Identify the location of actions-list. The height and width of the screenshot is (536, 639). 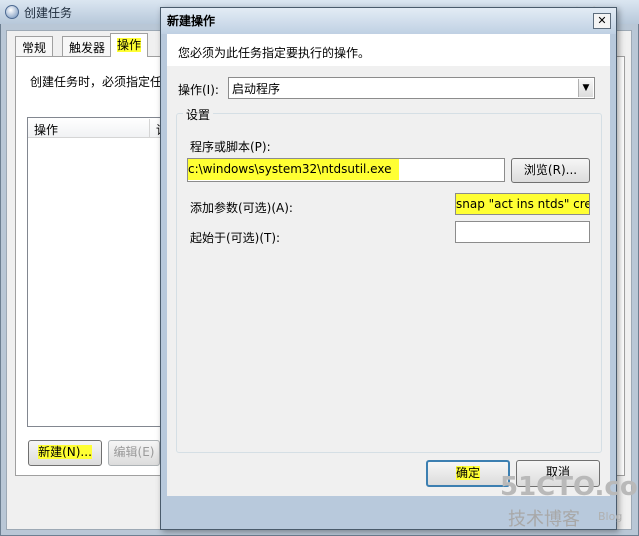
(102, 272).